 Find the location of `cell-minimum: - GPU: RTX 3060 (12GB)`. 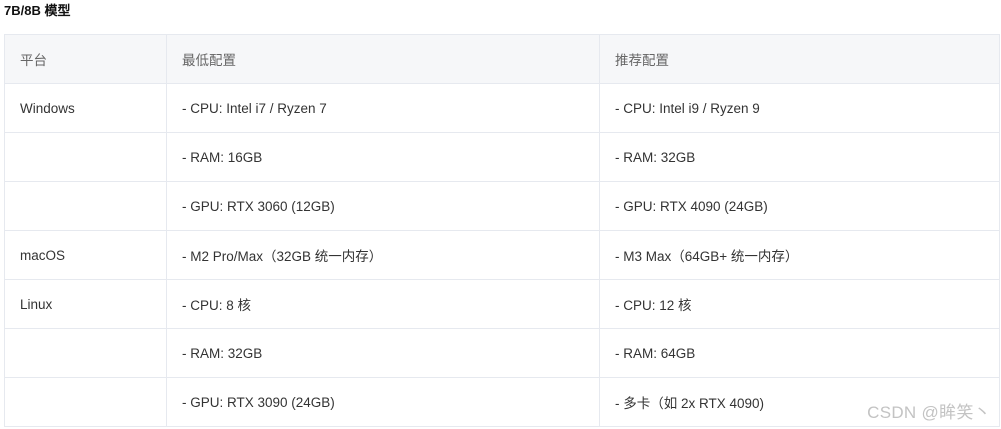

cell-minimum: - GPU: RTX 3060 (12GB) is located at coordinates (383, 206).